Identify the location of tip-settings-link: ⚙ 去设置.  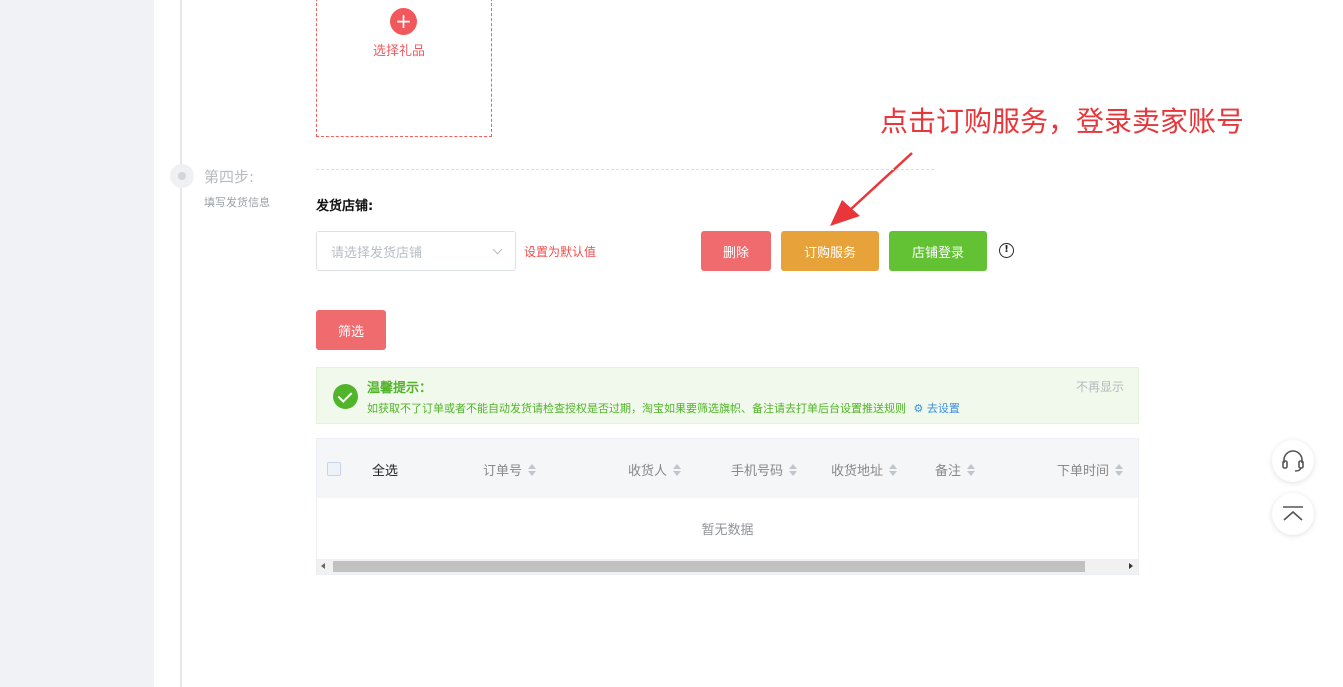
(937, 408).